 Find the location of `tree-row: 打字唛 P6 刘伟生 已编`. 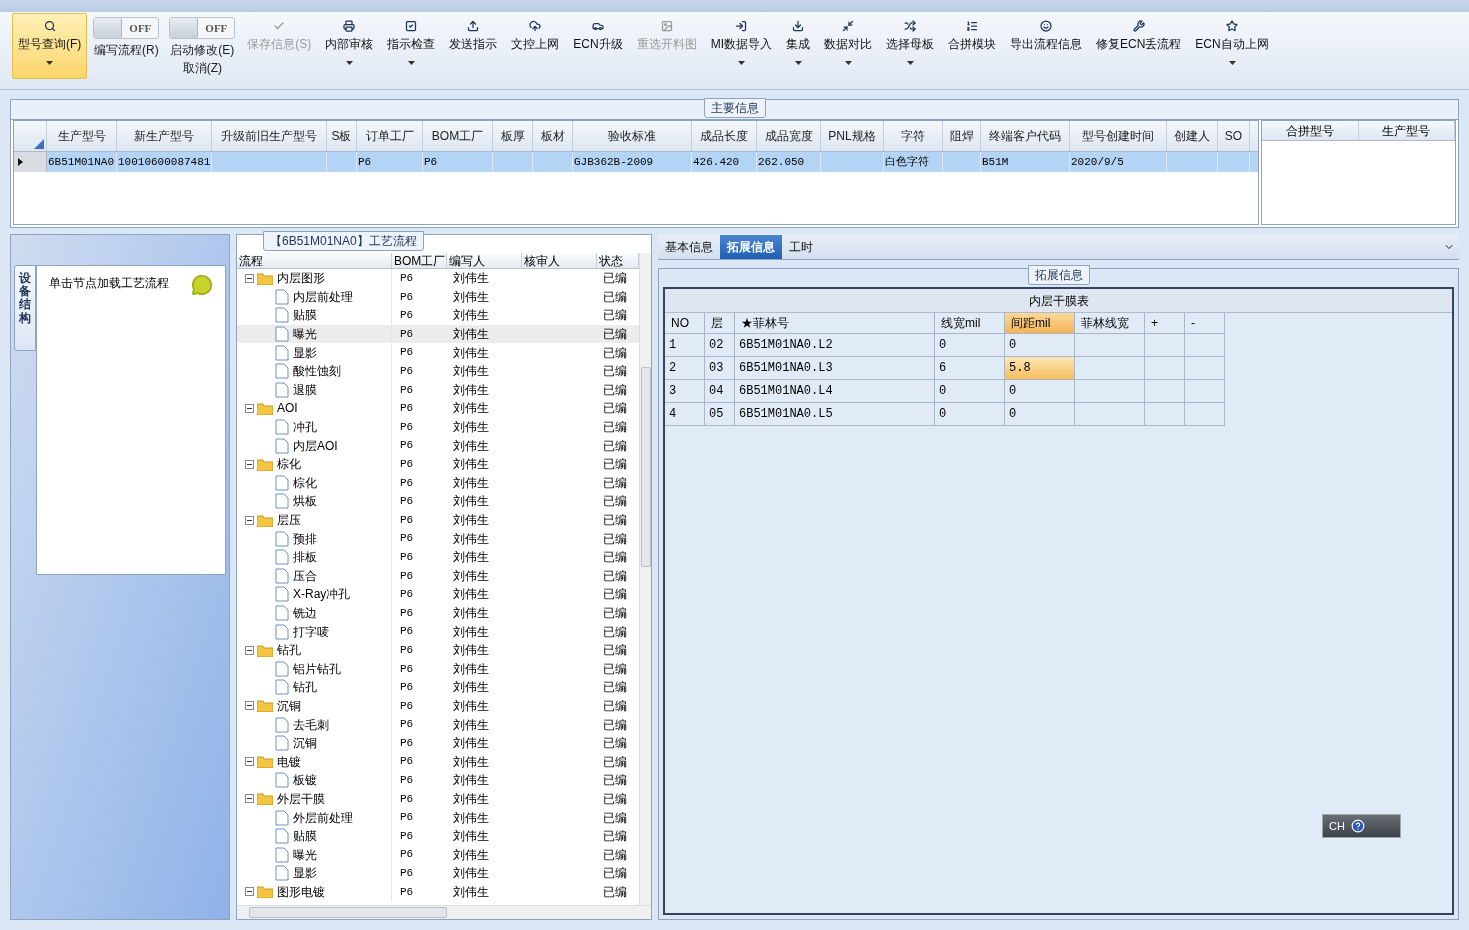

tree-row: 打字唛 P6 刘伟生 已编 is located at coordinates (438, 631).